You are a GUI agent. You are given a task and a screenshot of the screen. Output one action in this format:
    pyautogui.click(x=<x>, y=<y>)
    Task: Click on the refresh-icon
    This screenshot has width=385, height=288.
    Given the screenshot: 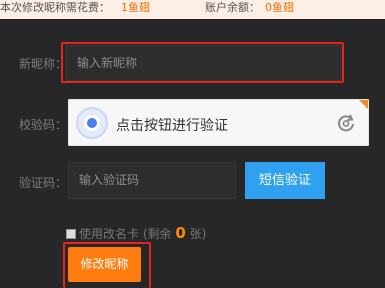 What is the action you would take?
    pyautogui.click(x=346, y=123)
    